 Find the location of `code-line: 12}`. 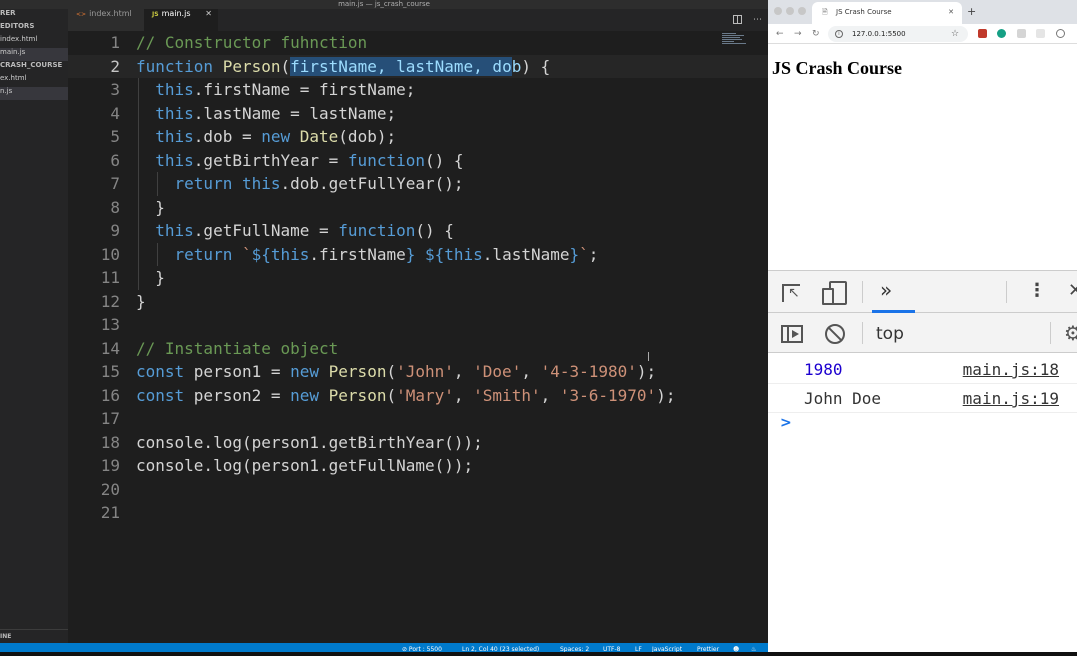

code-line: 12} is located at coordinates (418, 302).